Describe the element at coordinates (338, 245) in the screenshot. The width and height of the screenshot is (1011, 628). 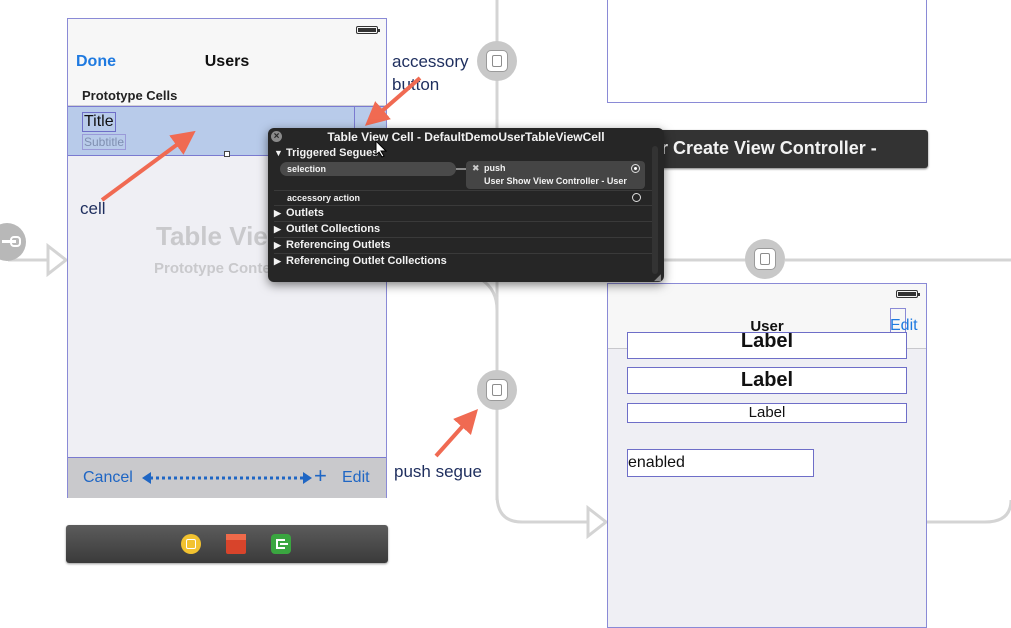
I see `referencing-outlets-label: Referencing Outlets` at that location.